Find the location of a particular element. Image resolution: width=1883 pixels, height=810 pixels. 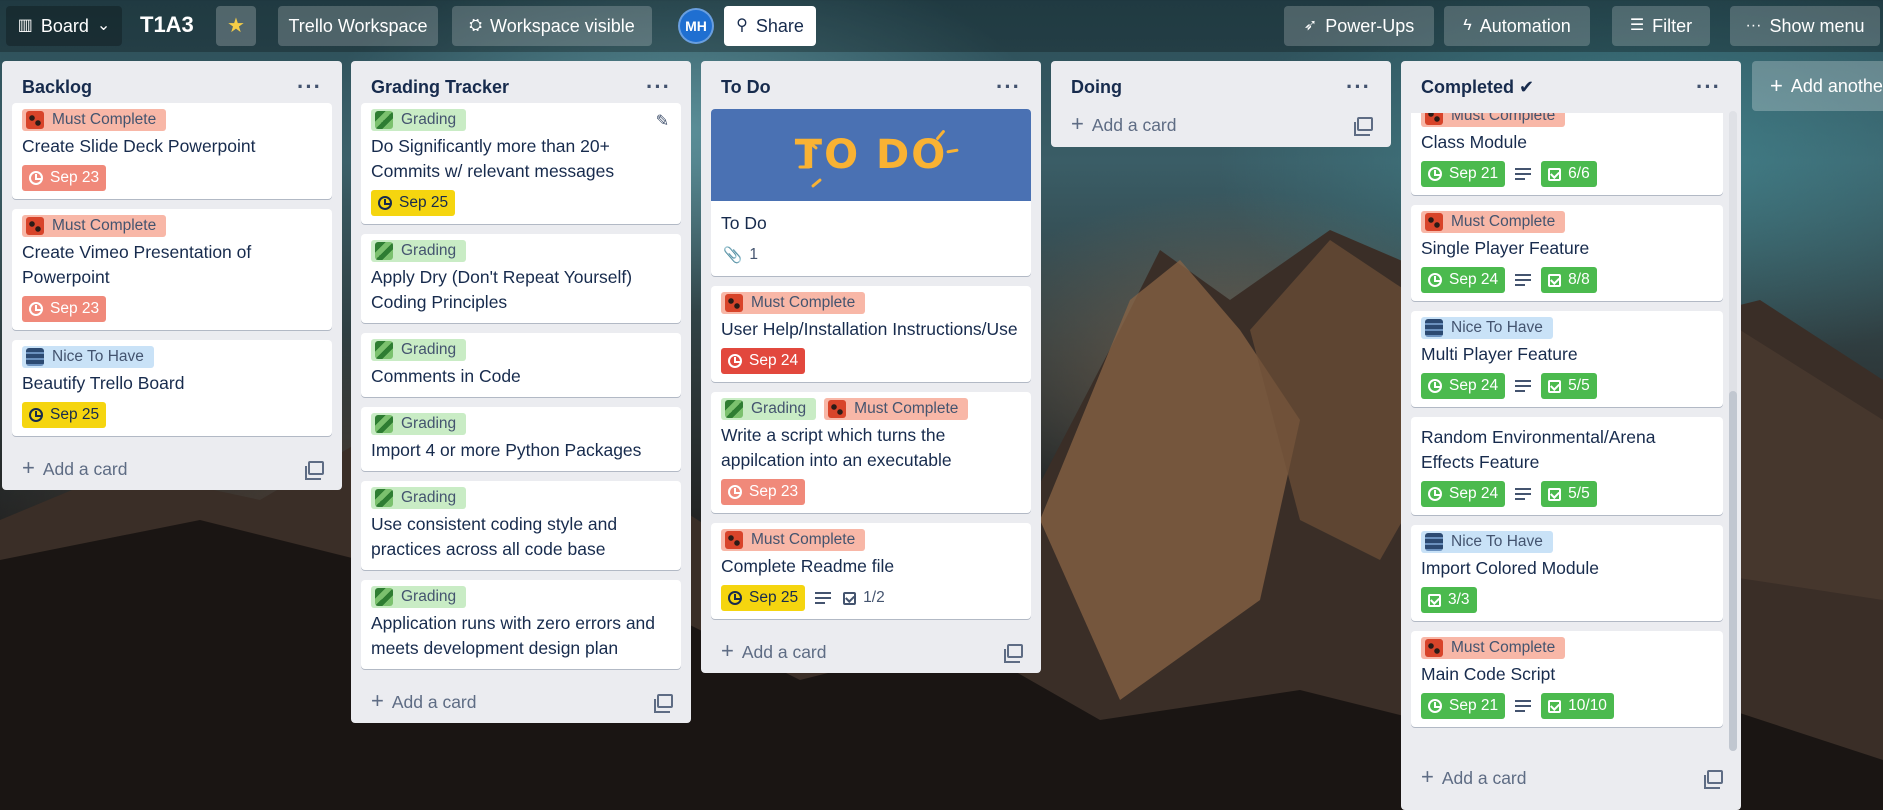

show-menu-label: Show menu is located at coordinates (1817, 25).